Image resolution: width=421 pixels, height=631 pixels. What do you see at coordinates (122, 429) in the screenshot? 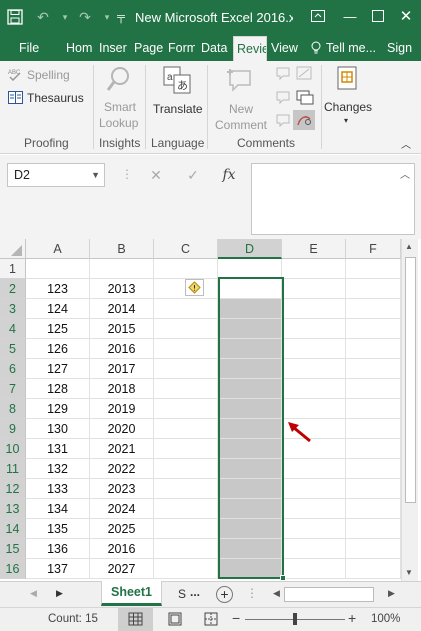
I see `cell-b9: 2020` at bounding box center [122, 429].